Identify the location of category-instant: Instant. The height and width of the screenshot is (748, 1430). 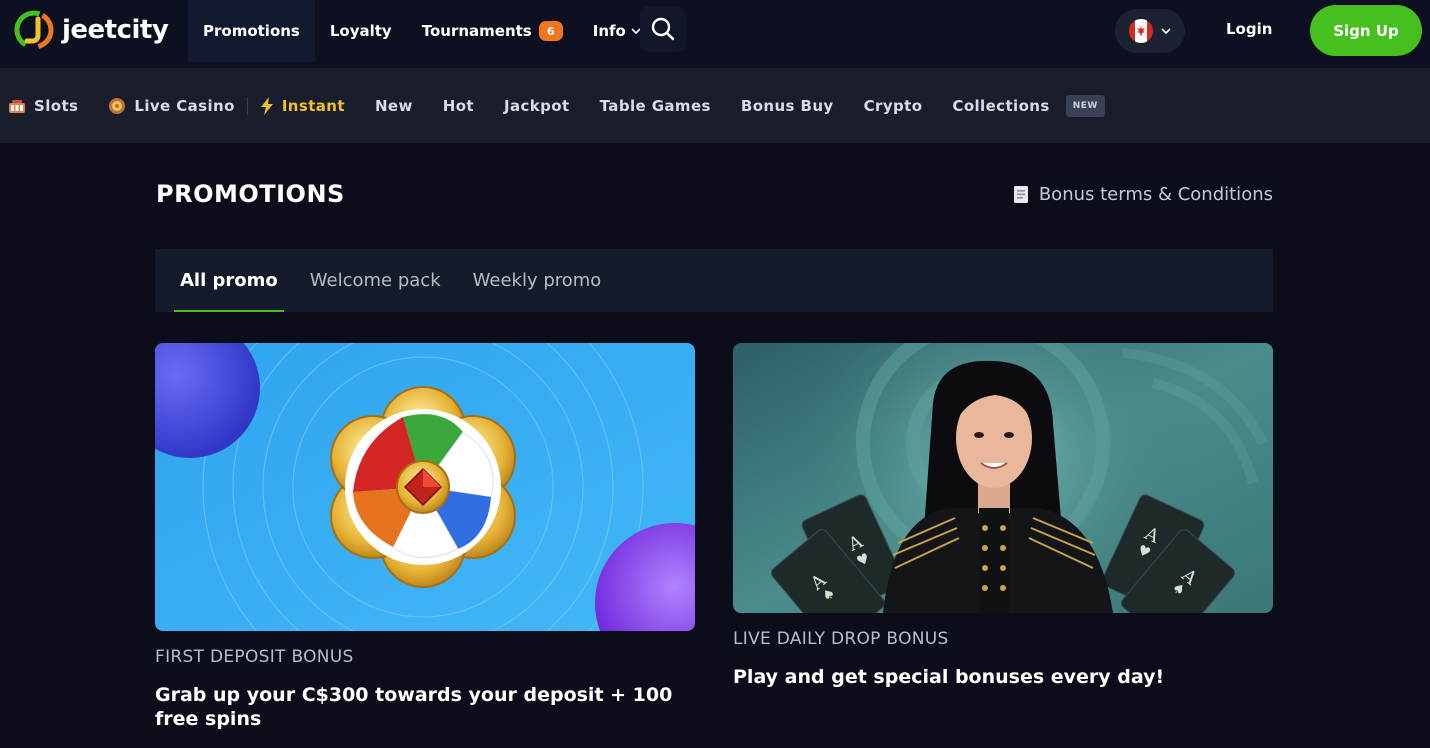
(302, 105).